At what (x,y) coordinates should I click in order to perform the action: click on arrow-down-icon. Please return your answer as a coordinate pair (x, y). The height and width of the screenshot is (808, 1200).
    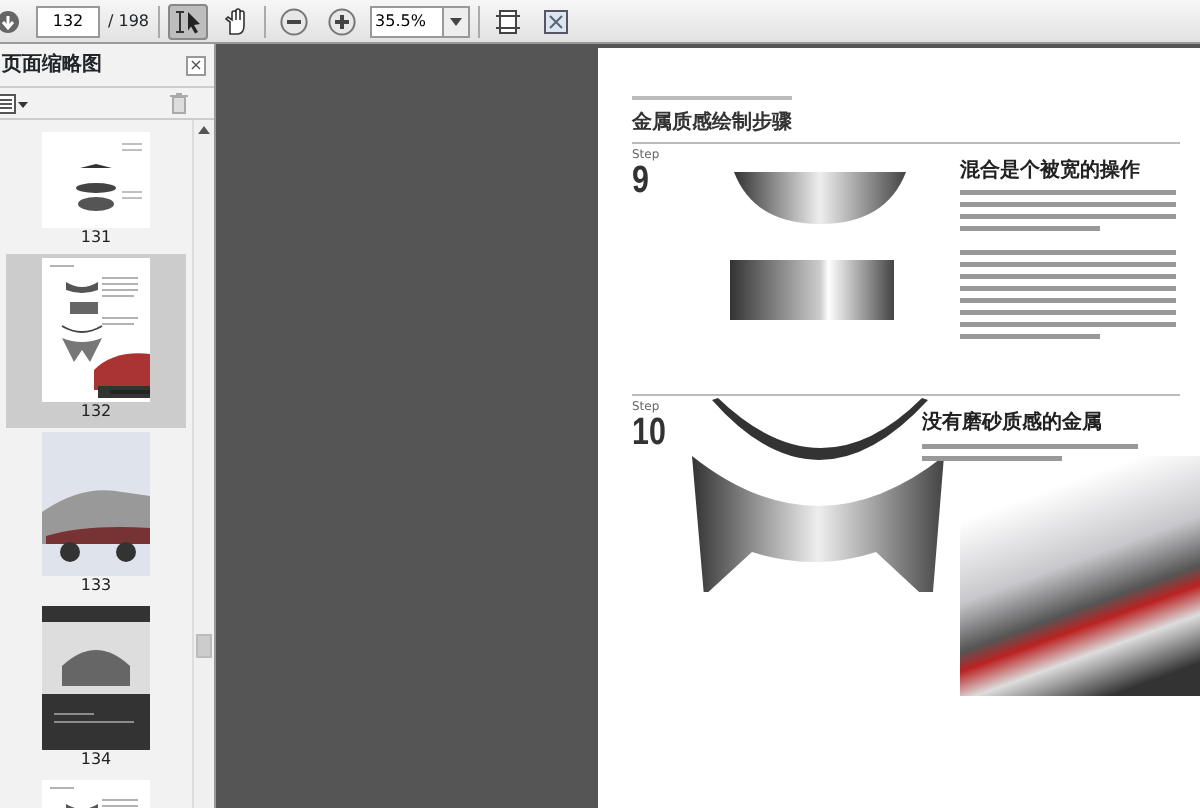
    Looking at the image, I should click on (10, 21).